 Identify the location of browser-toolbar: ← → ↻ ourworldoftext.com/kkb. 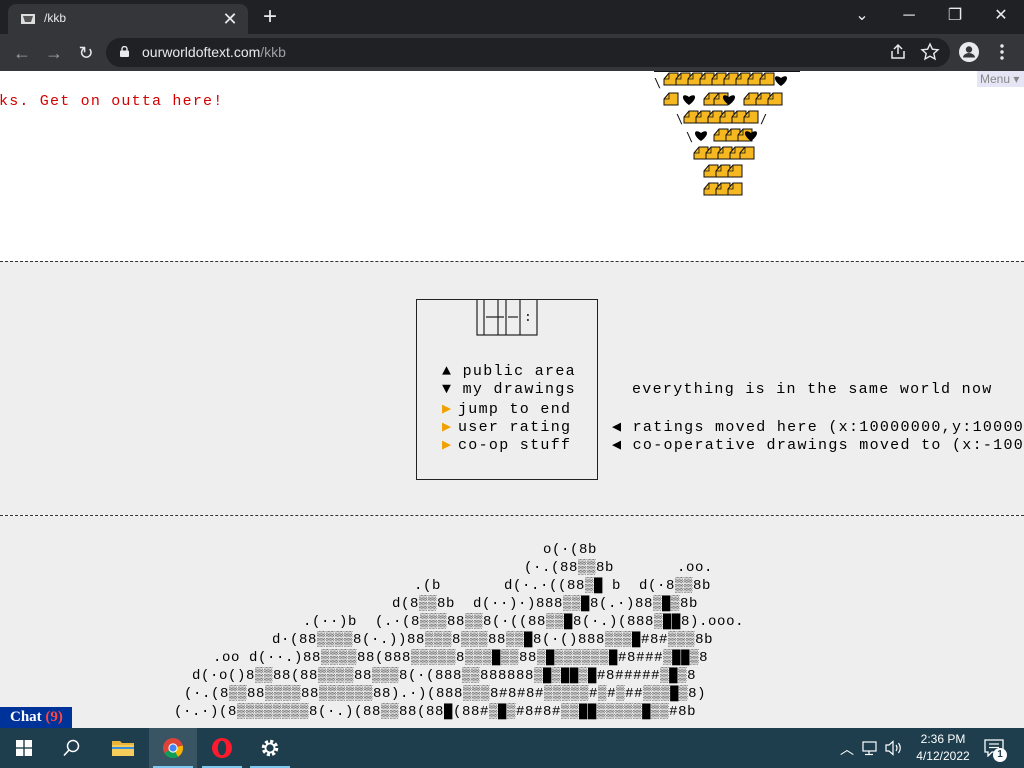
(512, 52).